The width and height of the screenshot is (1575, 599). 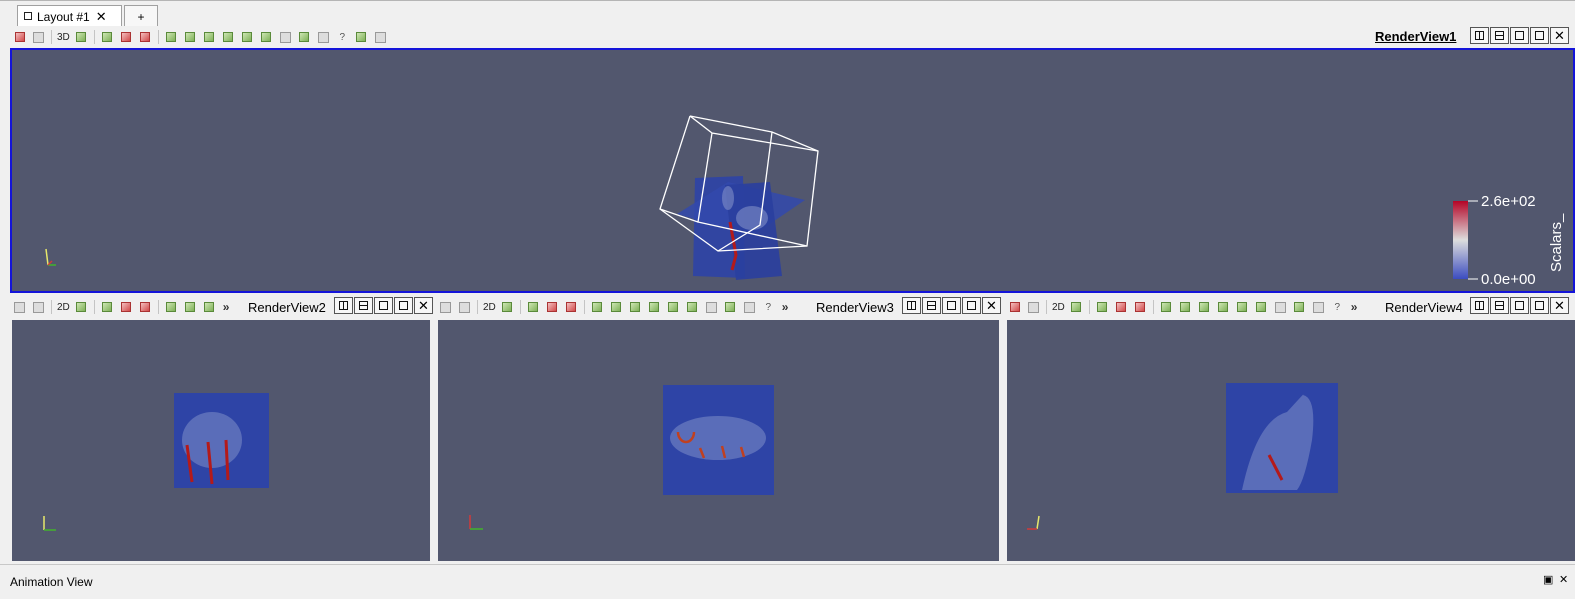 What do you see at coordinates (1563, 579) in the screenshot?
I see `close-panel-icon: ✕` at bounding box center [1563, 579].